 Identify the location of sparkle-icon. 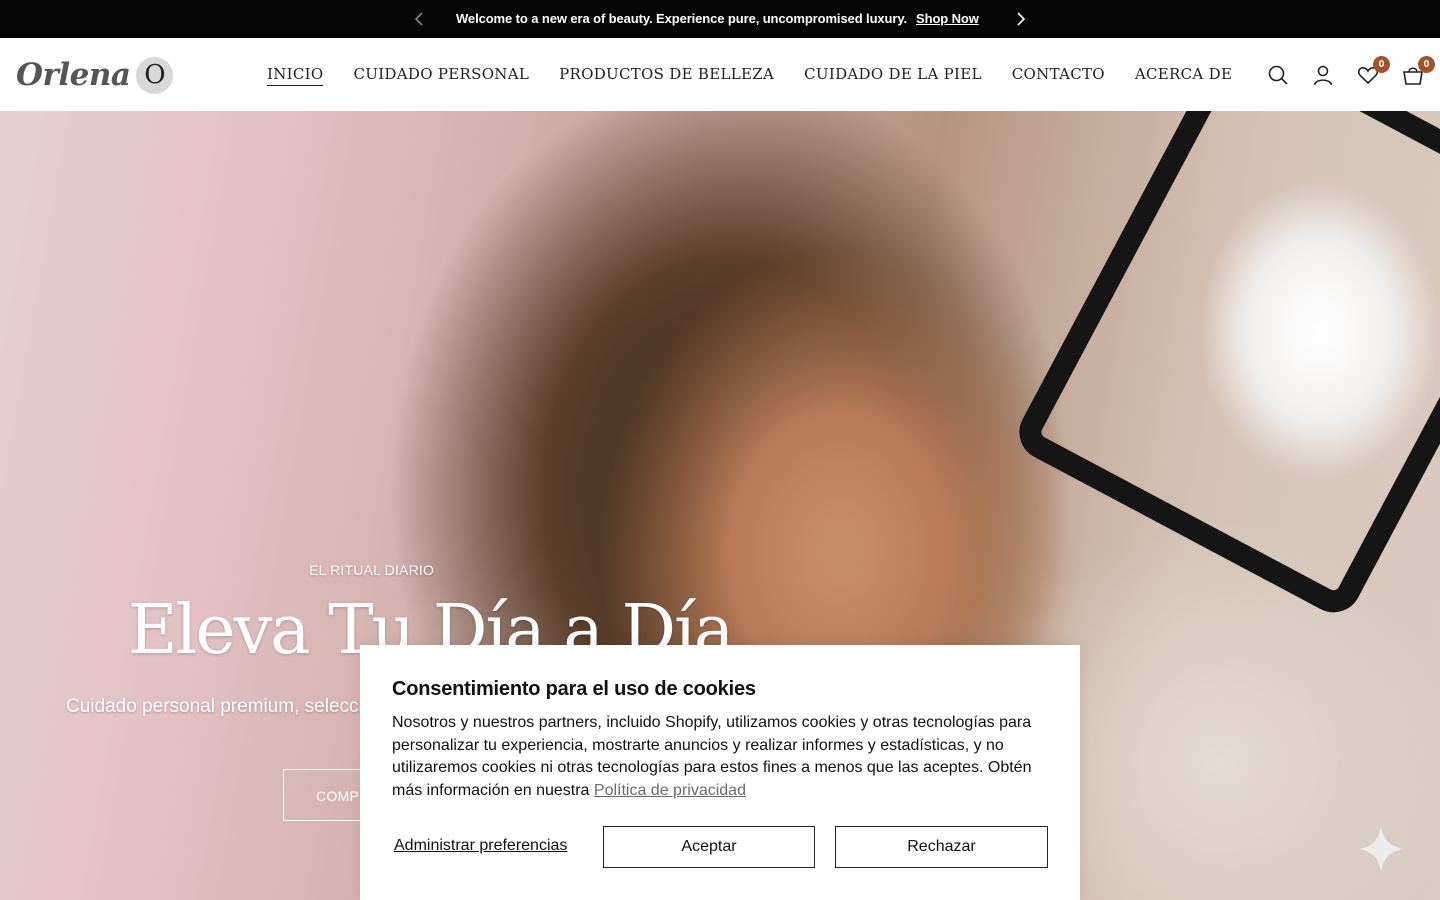
(1381, 849).